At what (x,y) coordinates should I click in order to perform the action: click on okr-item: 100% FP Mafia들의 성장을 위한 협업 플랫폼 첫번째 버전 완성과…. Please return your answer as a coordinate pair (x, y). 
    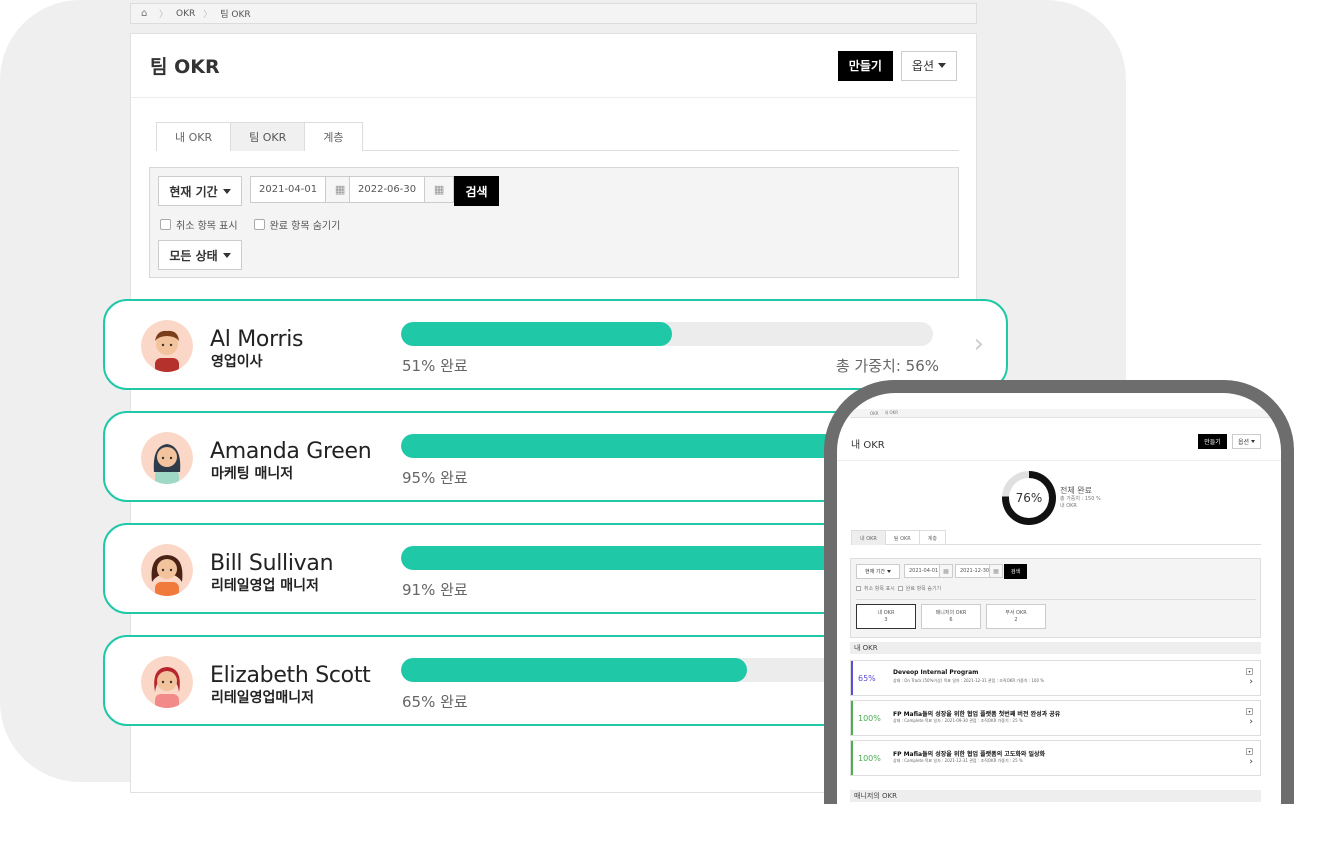
    Looking at the image, I should click on (1055, 718).